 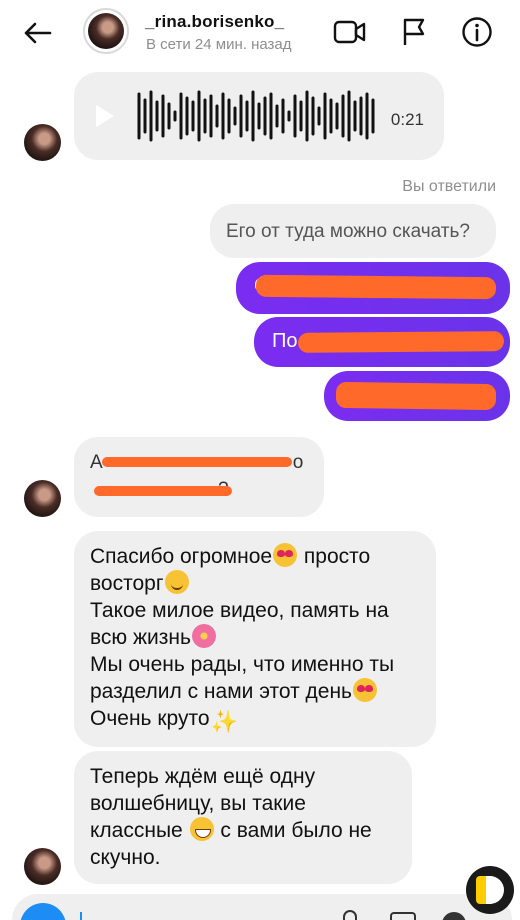 What do you see at coordinates (403, 916) in the screenshot?
I see `gallery-icon` at bounding box center [403, 916].